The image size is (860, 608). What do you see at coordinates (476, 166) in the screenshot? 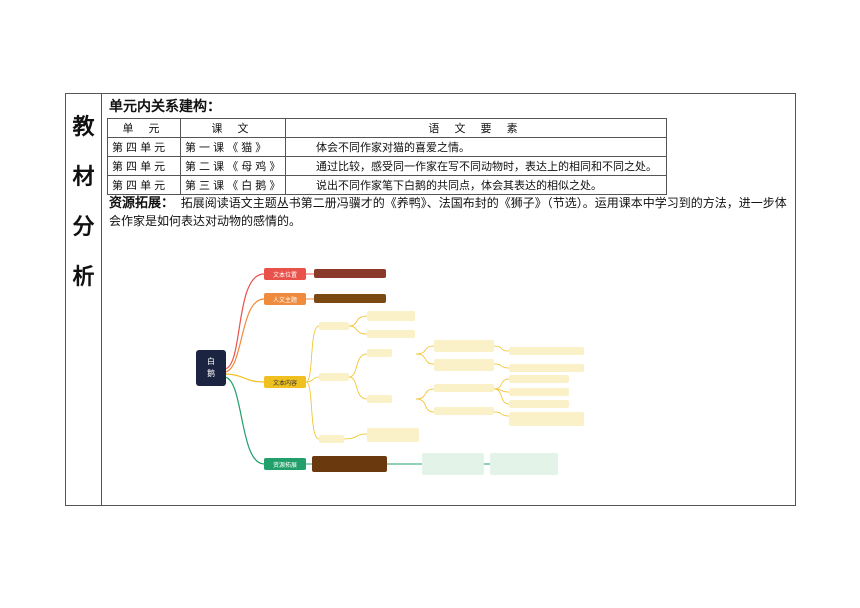
I see `table-cell: 通过比较，感受同一作家在写不同动物时，表达上的相同和不同之处。` at bounding box center [476, 166].